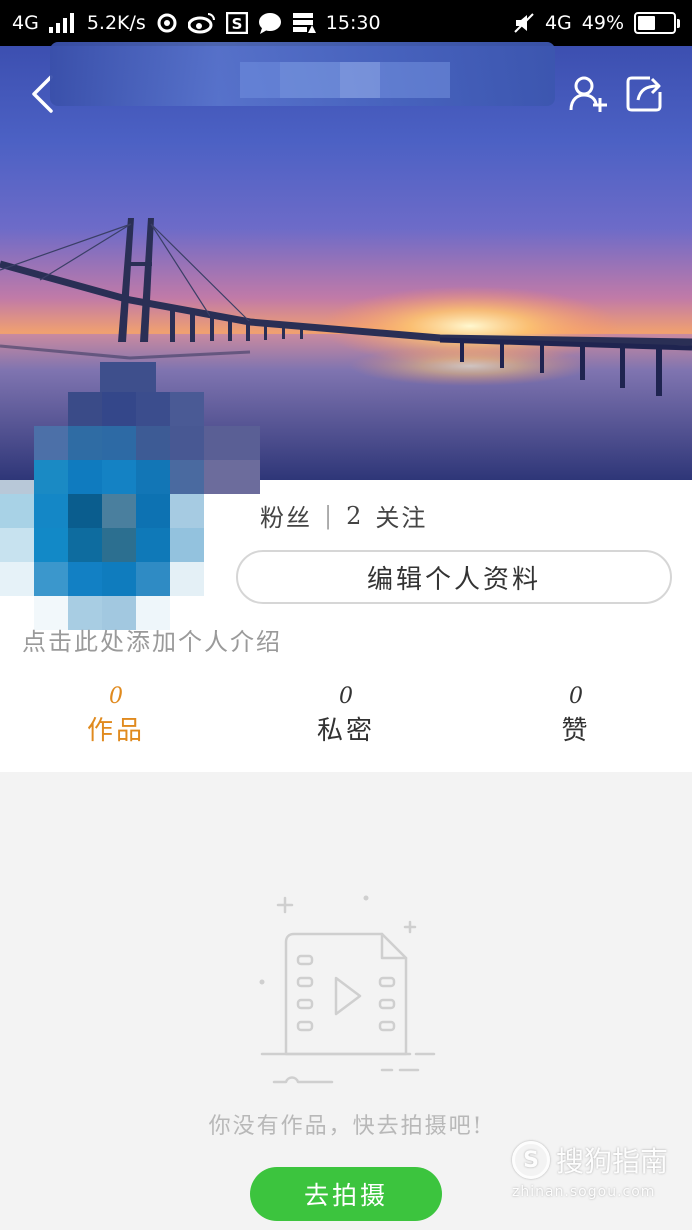 The height and width of the screenshot is (1230, 692). Describe the element at coordinates (152, 639) in the screenshot. I see `bio-placeholder: 点击此处添加个人介绍` at that location.